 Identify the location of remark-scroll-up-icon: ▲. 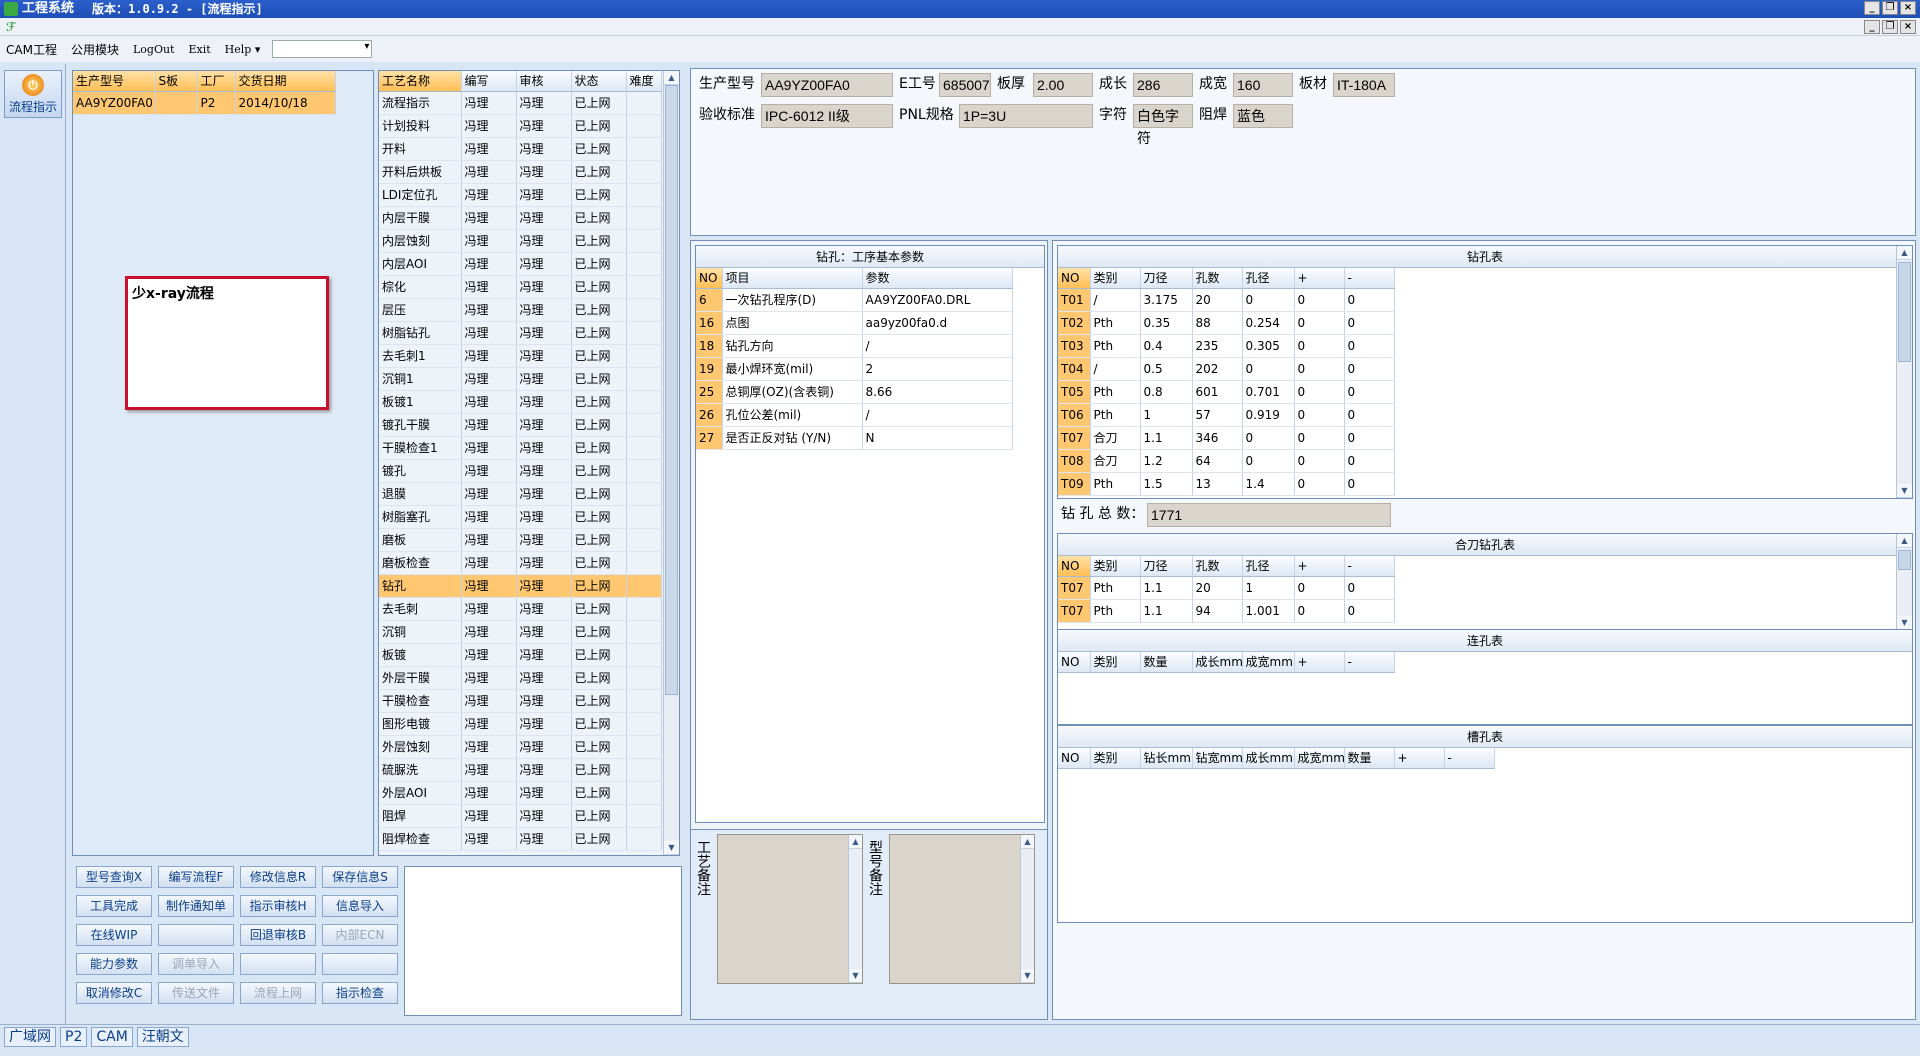
(855, 842).